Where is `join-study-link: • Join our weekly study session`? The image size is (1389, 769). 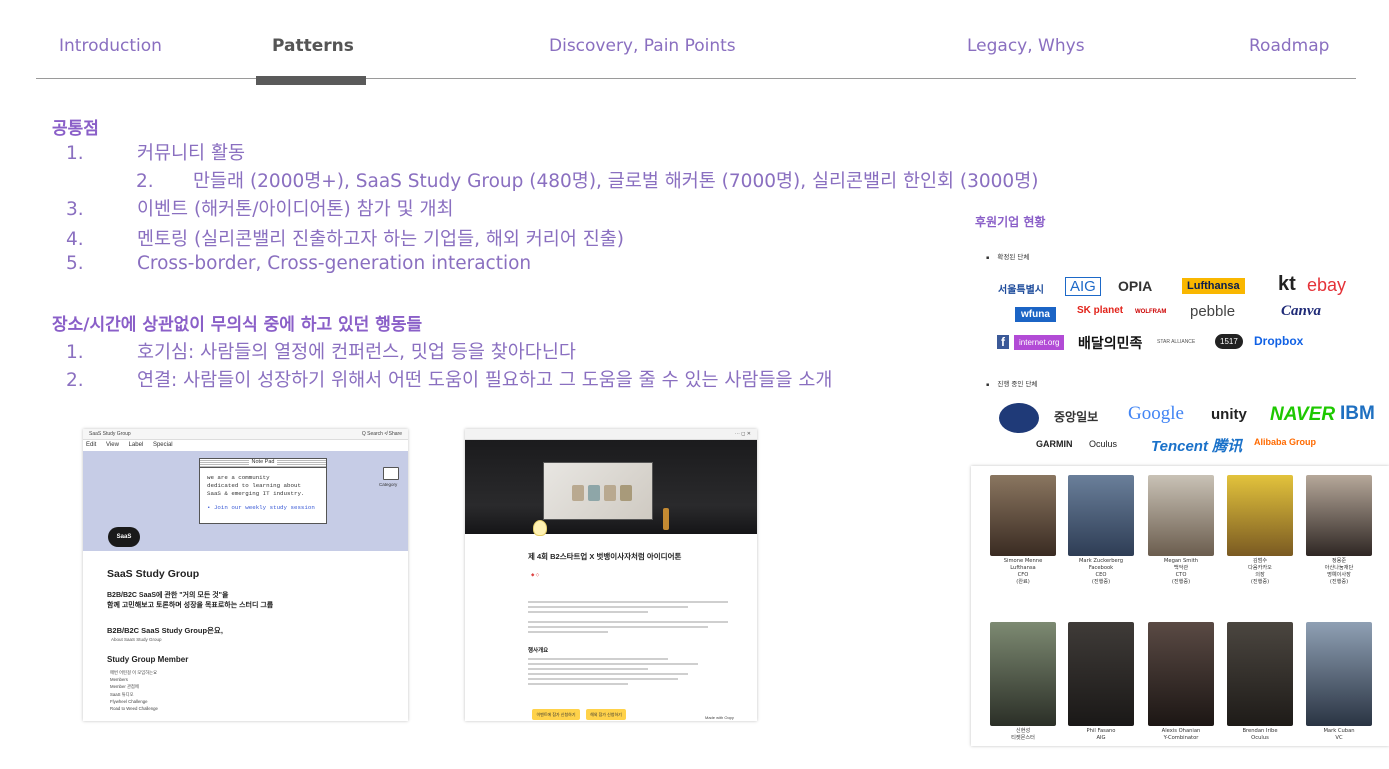
join-study-link: • Join our weekly study session is located at coordinates (263, 508).